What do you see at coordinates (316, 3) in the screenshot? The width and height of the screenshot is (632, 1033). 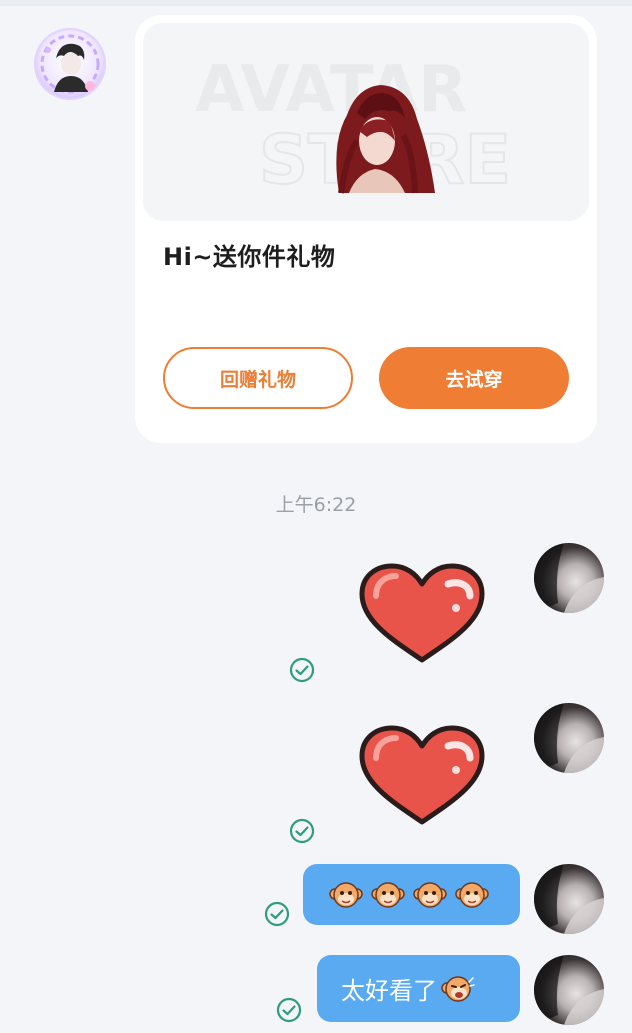 I see `top-bar-edge` at bounding box center [316, 3].